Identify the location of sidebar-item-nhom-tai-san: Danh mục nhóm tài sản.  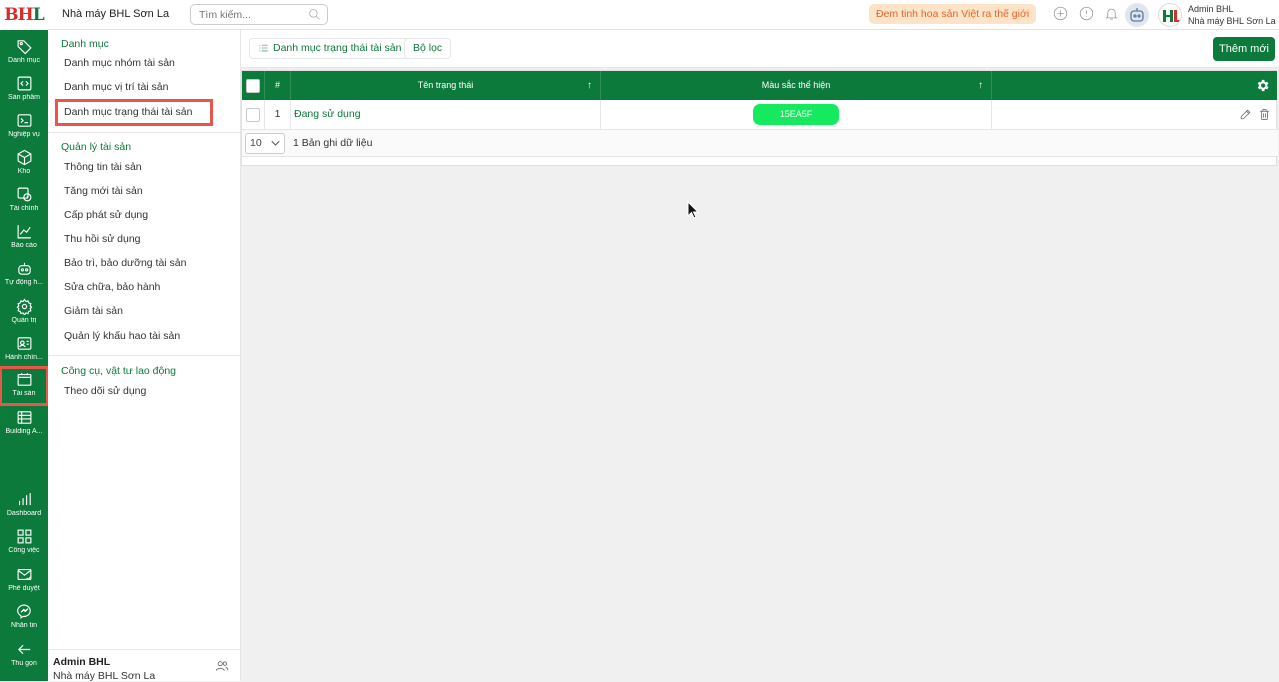
(119, 63).